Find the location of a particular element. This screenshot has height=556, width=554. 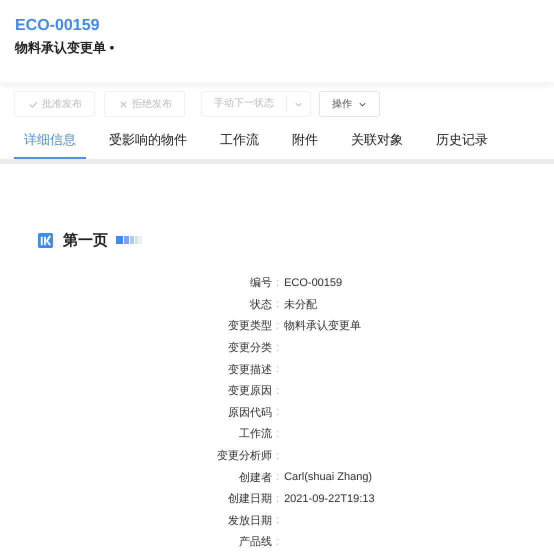

field-label: 编号 is located at coordinates (260, 283).